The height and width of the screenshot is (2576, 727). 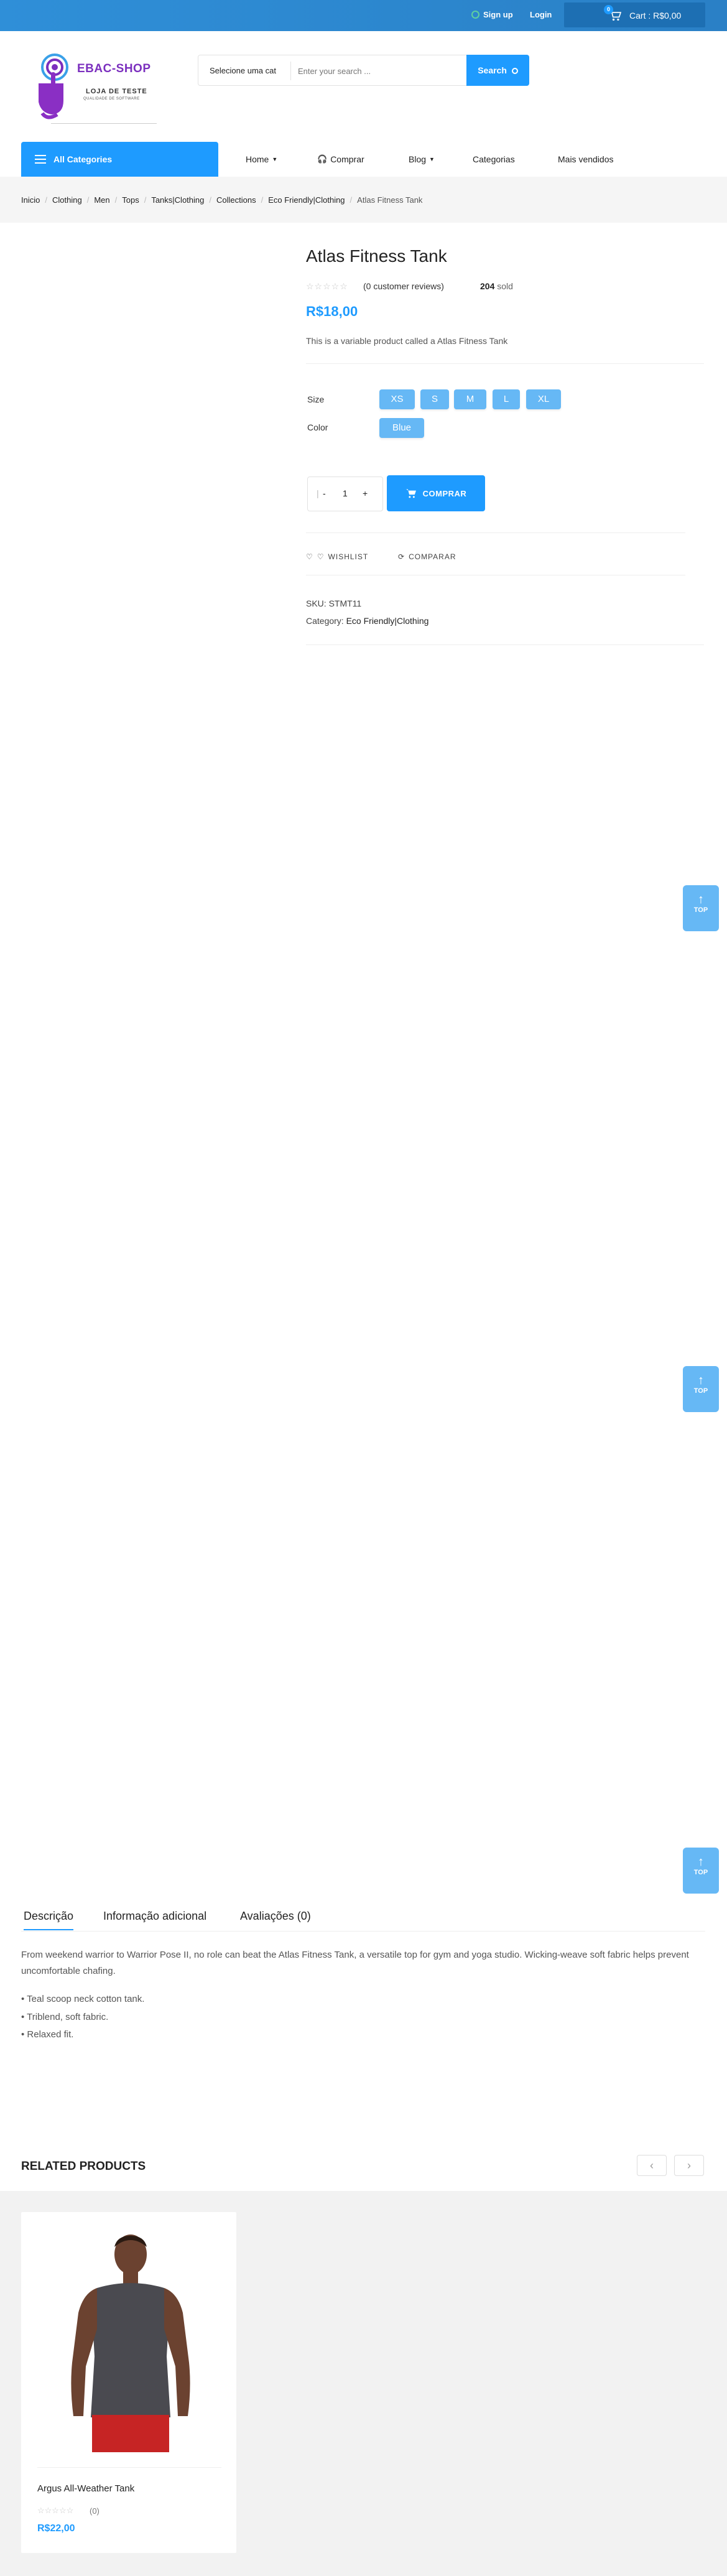 What do you see at coordinates (332, 311) in the screenshot?
I see `product-price: R$18,00` at bounding box center [332, 311].